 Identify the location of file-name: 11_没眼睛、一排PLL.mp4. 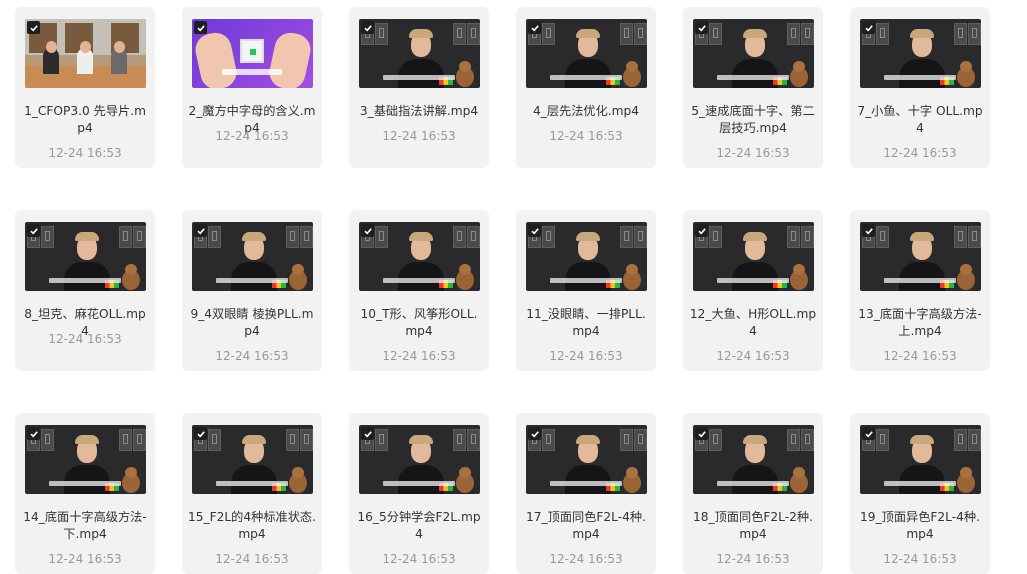
(586, 322).